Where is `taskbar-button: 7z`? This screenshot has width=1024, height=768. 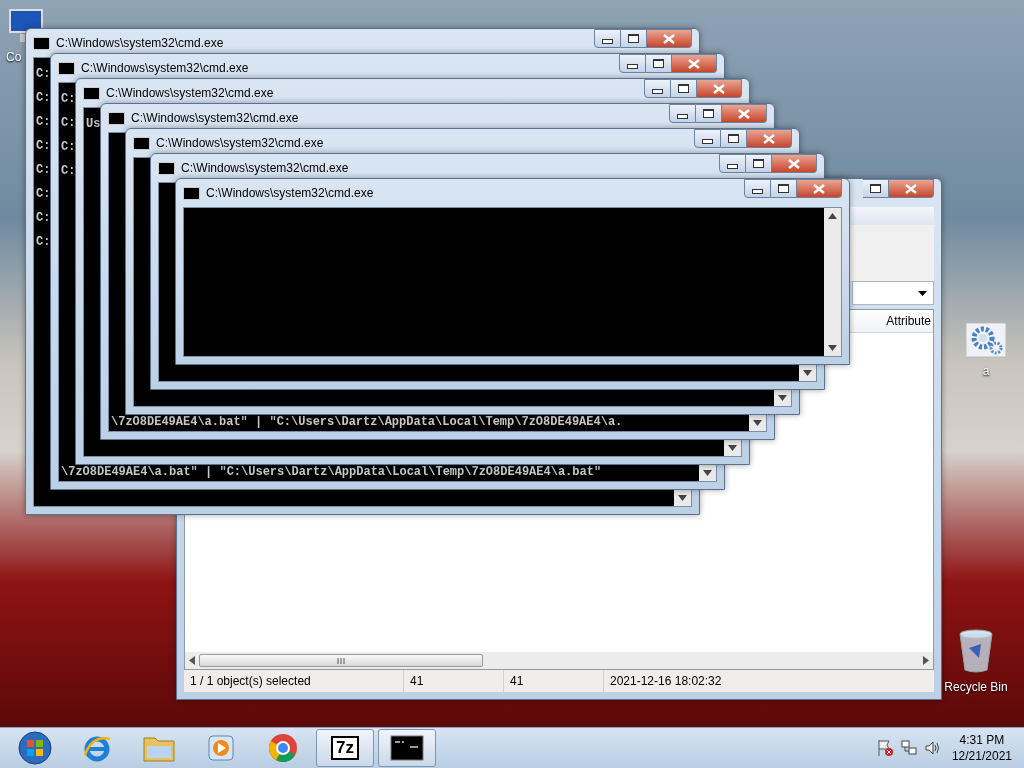
taskbar-button: 7z is located at coordinates (345, 748).